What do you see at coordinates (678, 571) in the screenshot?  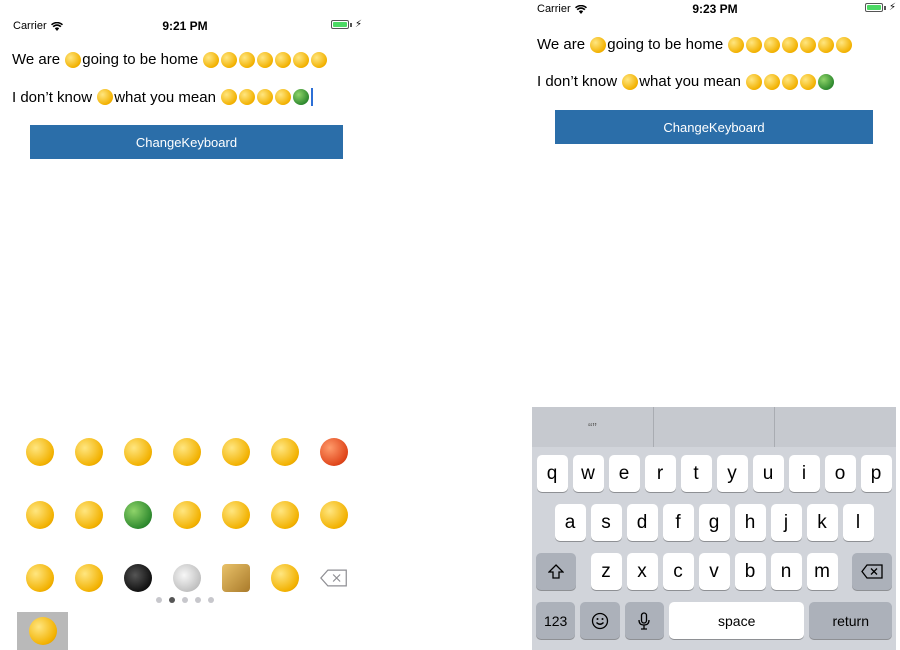 I see `key-c: c` at bounding box center [678, 571].